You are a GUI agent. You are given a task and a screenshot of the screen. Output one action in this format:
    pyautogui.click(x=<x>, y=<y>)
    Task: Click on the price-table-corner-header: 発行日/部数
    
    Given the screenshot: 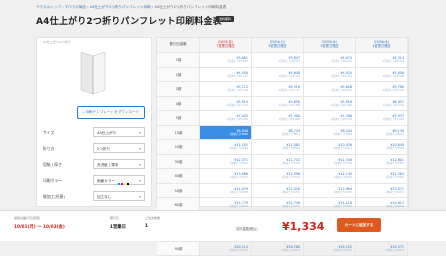 What is the action you would take?
    pyautogui.click(x=178, y=45)
    